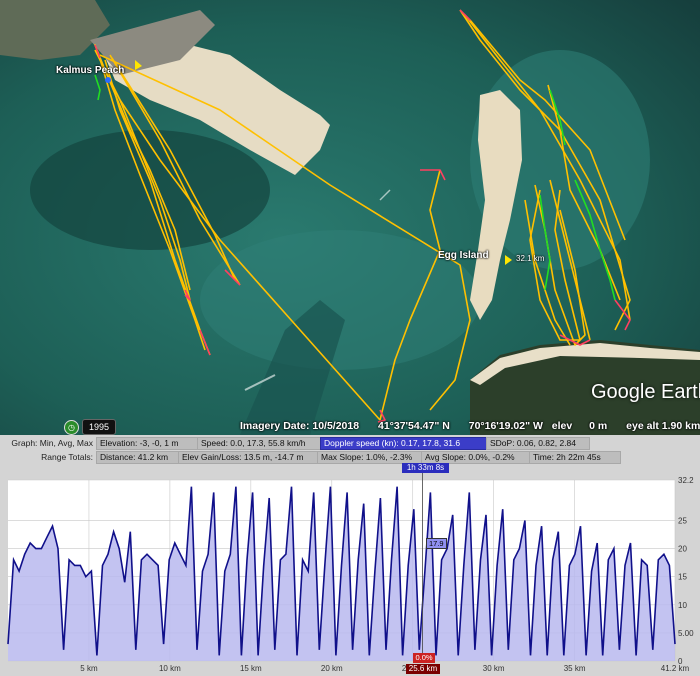 The height and width of the screenshot is (676, 700). Describe the element at coordinates (251, 668) in the screenshot. I see `x-tick-label: 15 km` at that location.